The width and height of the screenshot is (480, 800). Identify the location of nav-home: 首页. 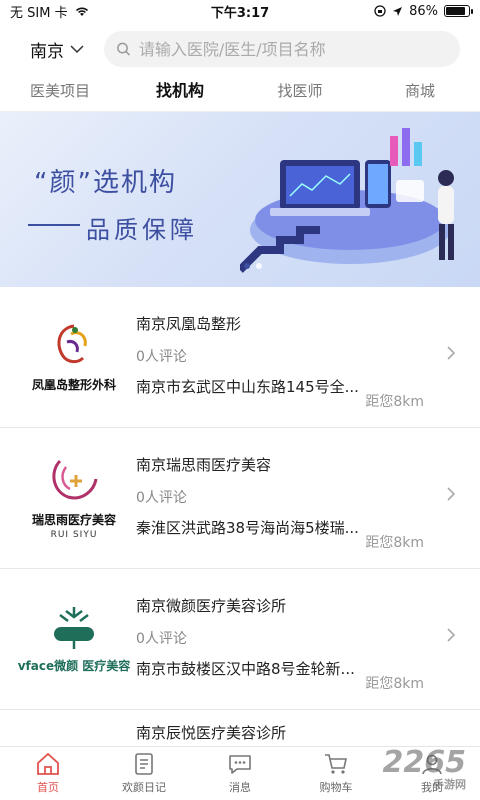
(48, 773).